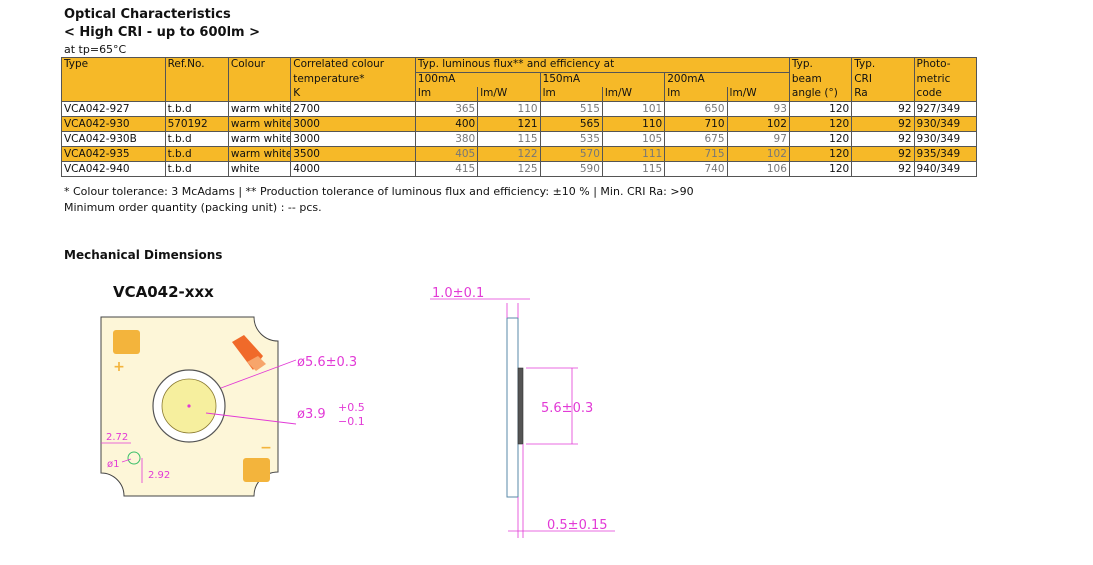 Image resolution: width=1093 pixels, height=565 pixels. What do you see at coordinates (126, 342) in the screenshot?
I see `positive-pad` at bounding box center [126, 342].